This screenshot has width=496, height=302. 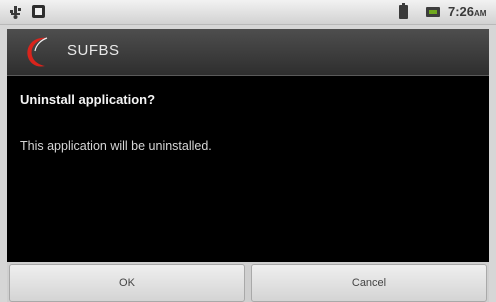 What do you see at coordinates (433, 12) in the screenshot?
I see `signal-icon` at bounding box center [433, 12].